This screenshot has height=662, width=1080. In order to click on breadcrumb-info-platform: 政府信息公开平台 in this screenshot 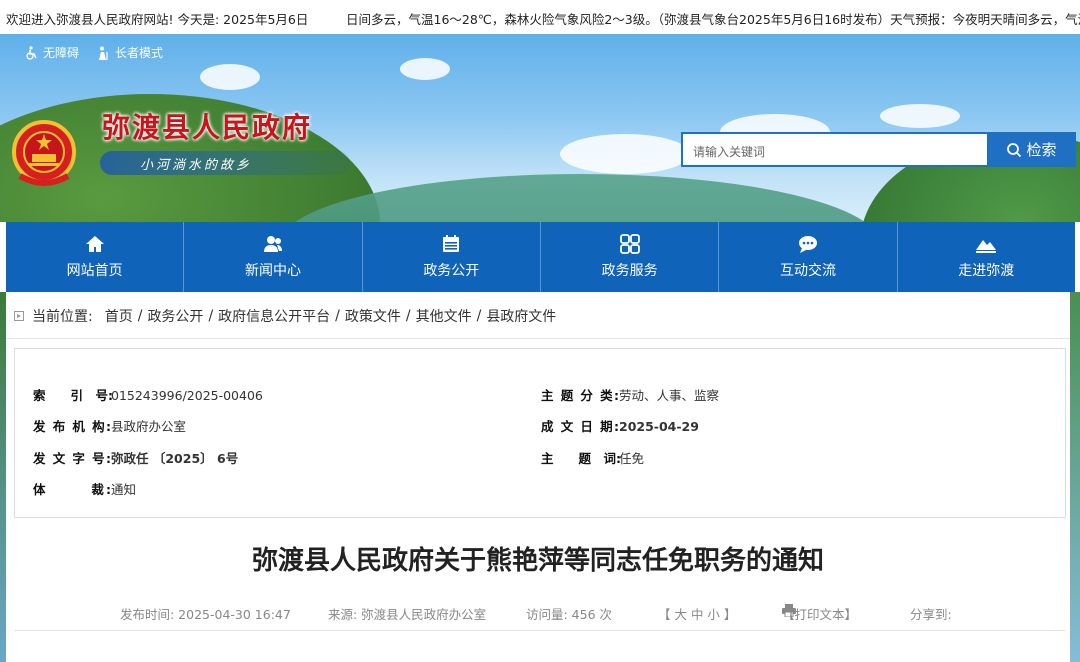, I will do `click(274, 316)`.